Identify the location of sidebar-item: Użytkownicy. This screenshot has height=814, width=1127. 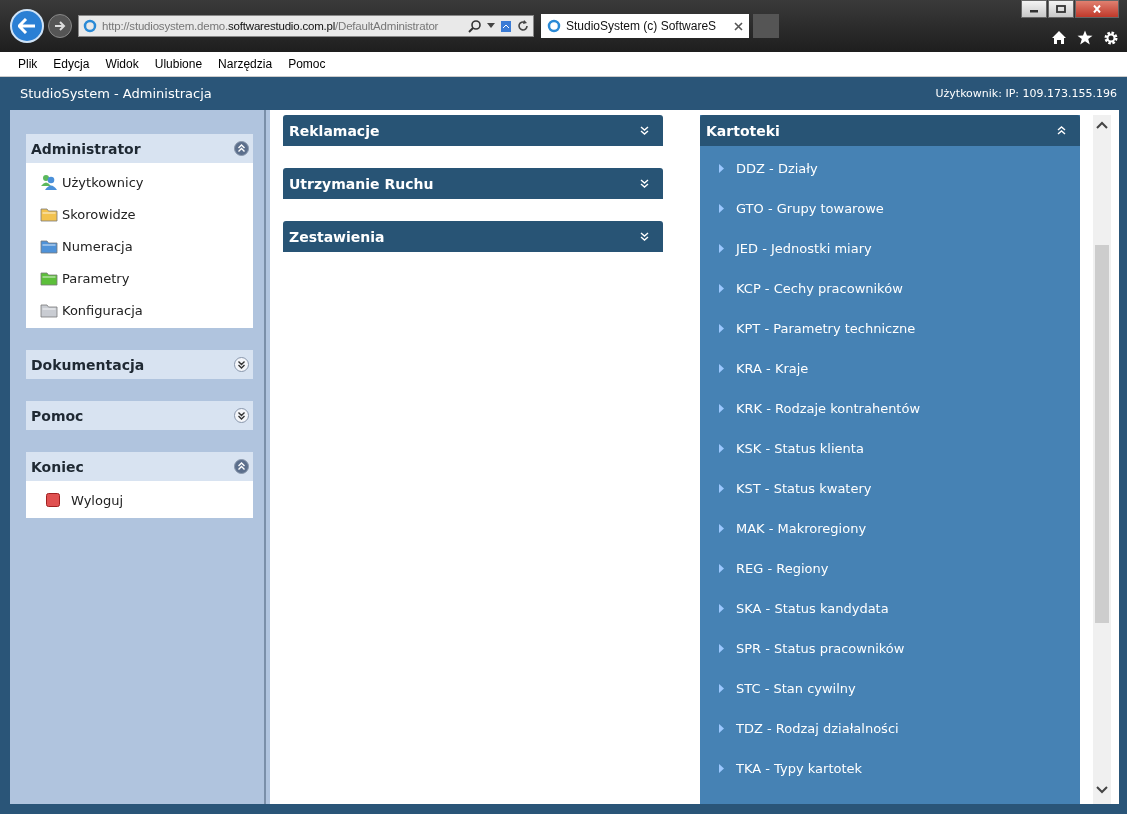
(139, 182).